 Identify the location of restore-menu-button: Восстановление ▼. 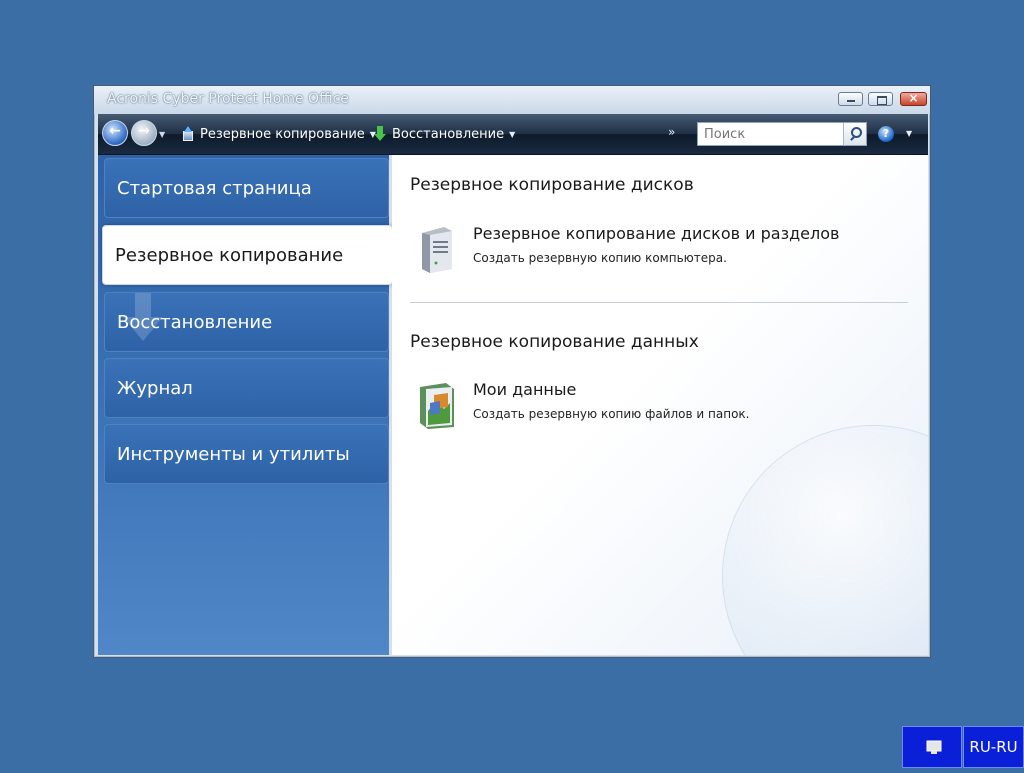
(444, 134).